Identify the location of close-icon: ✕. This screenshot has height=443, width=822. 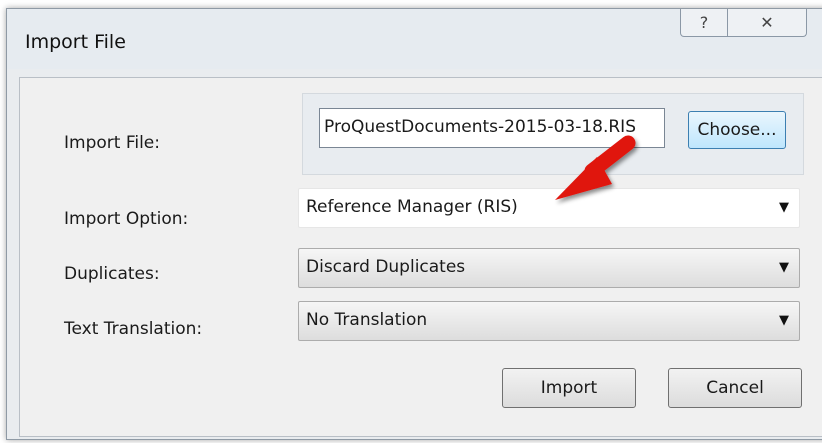
(767, 22).